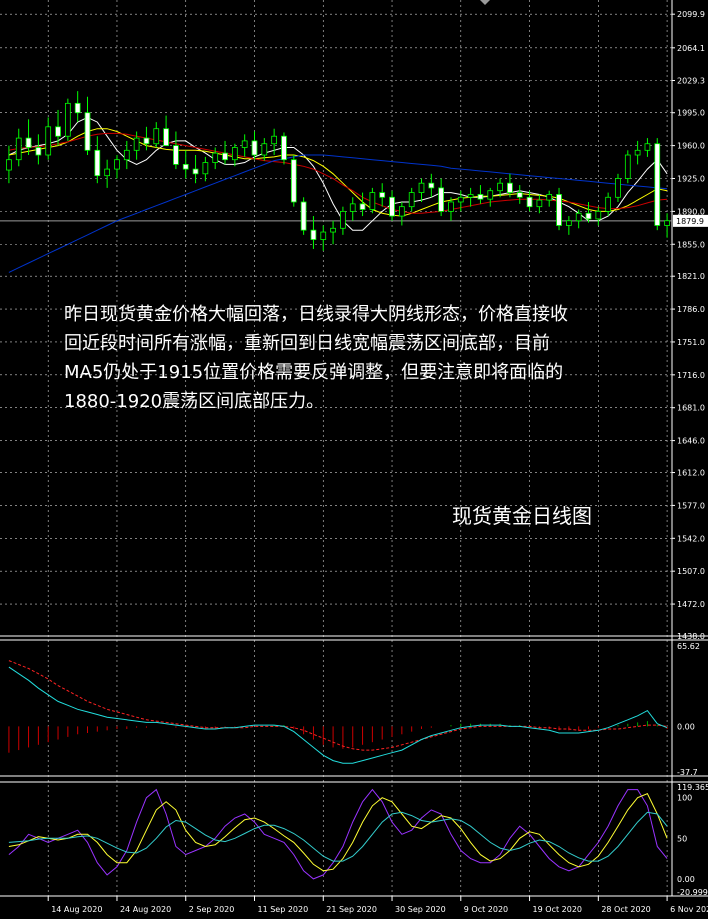 The image size is (708, 919). I want to click on price-tick-label: 1612.0, so click(691, 473).